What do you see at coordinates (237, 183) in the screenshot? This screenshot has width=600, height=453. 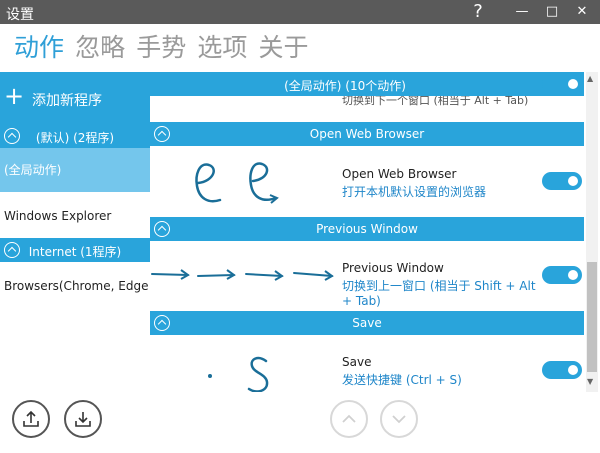 I see `gesture-ee-icon` at bounding box center [237, 183].